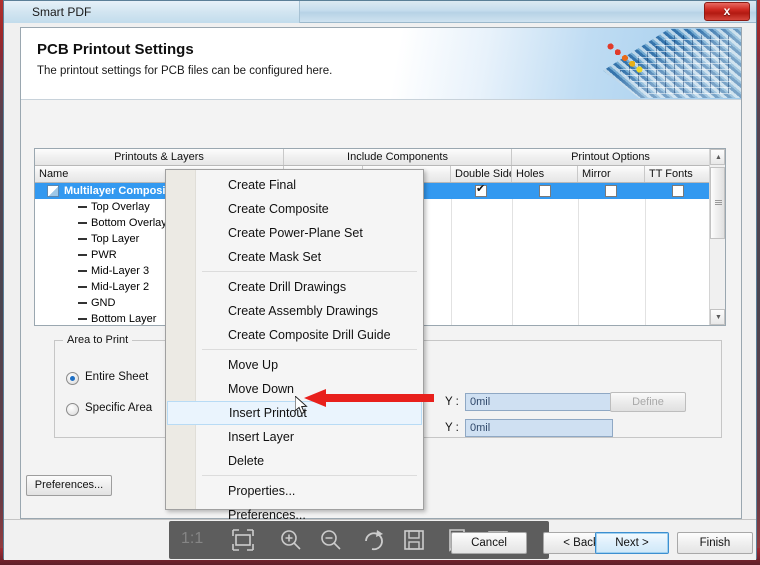 The image size is (760, 565). Describe the element at coordinates (481, 190) in the screenshot. I see `checkbox-double-sided` at that location.